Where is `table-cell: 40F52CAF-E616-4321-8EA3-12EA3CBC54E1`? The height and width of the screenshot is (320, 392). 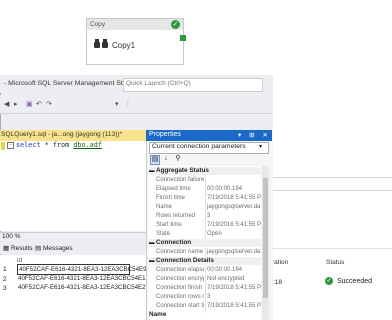
table-cell: 40F52CAF-E616-4321-8EA3-12EA3CBC54E1 is located at coordinates (81, 278).